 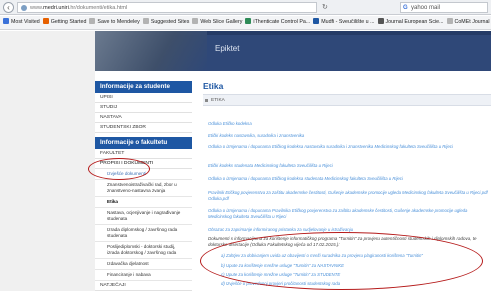 What do you see at coordinates (425, 8) in the screenshot?
I see `search-input: yahoo mail` at bounding box center [425, 8].